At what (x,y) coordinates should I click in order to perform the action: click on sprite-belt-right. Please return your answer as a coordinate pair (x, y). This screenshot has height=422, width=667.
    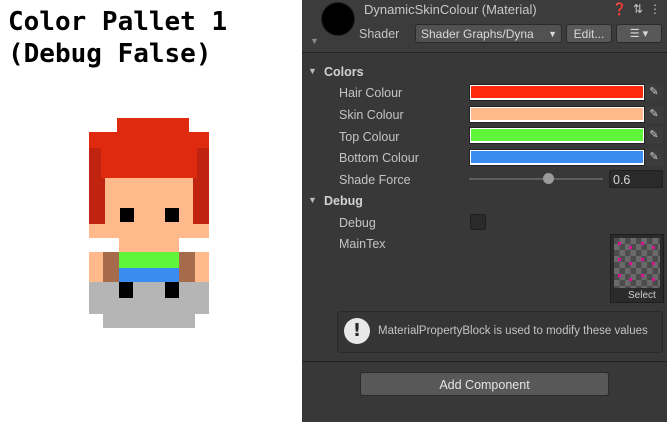
    Looking at the image, I should click on (172, 290).